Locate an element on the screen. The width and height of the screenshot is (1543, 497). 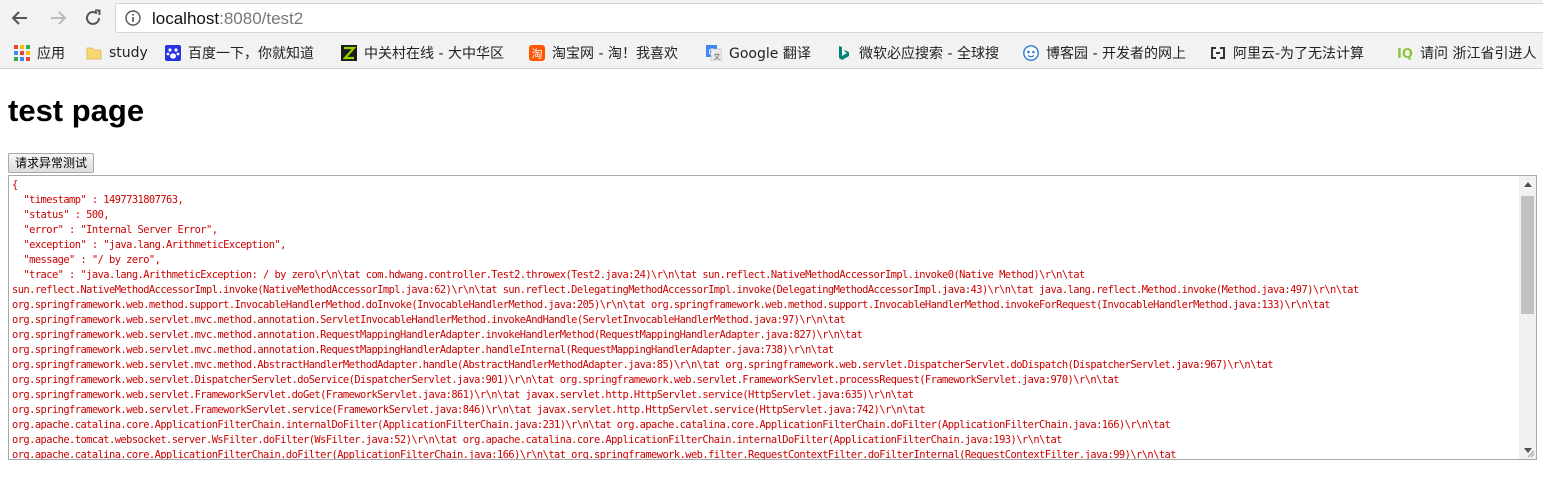
scroll-up-arrow-icon is located at coordinates (1527, 184).